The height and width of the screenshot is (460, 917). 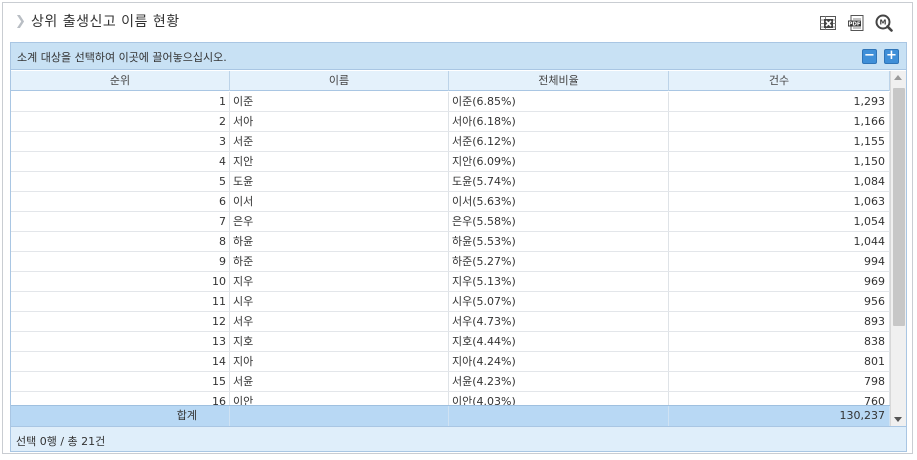 I want to click on collapse-button: −, so click(x=869, y=56).